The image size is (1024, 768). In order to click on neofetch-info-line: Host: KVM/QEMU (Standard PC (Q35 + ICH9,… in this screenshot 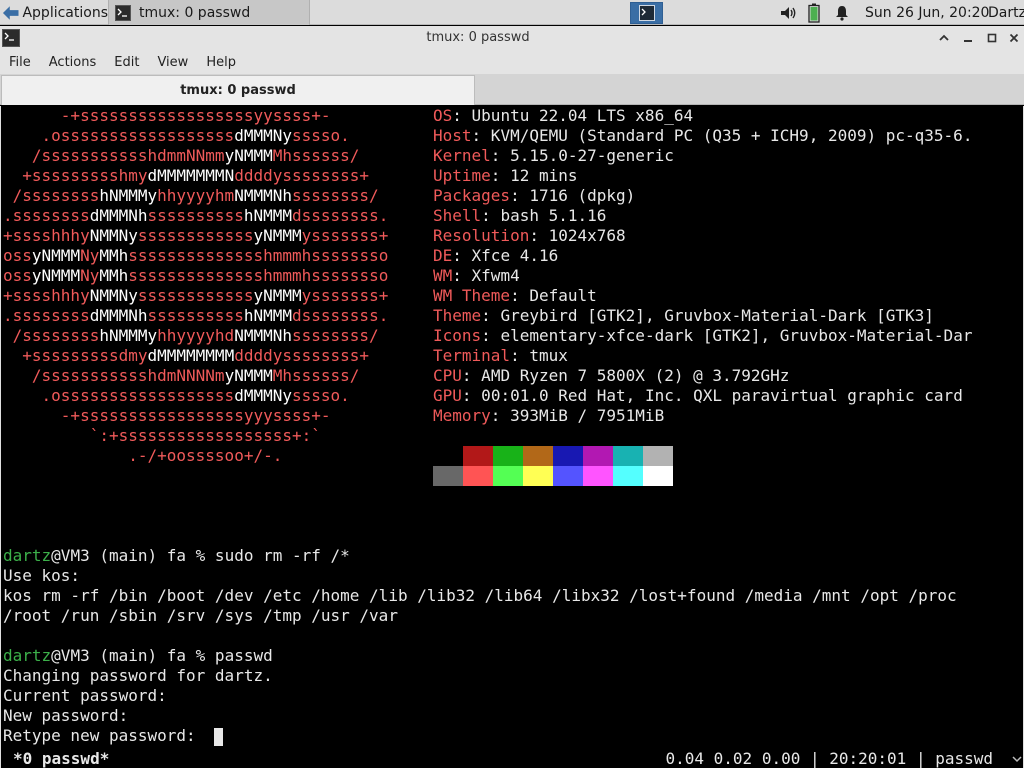, I will do `click(703, 135)`.